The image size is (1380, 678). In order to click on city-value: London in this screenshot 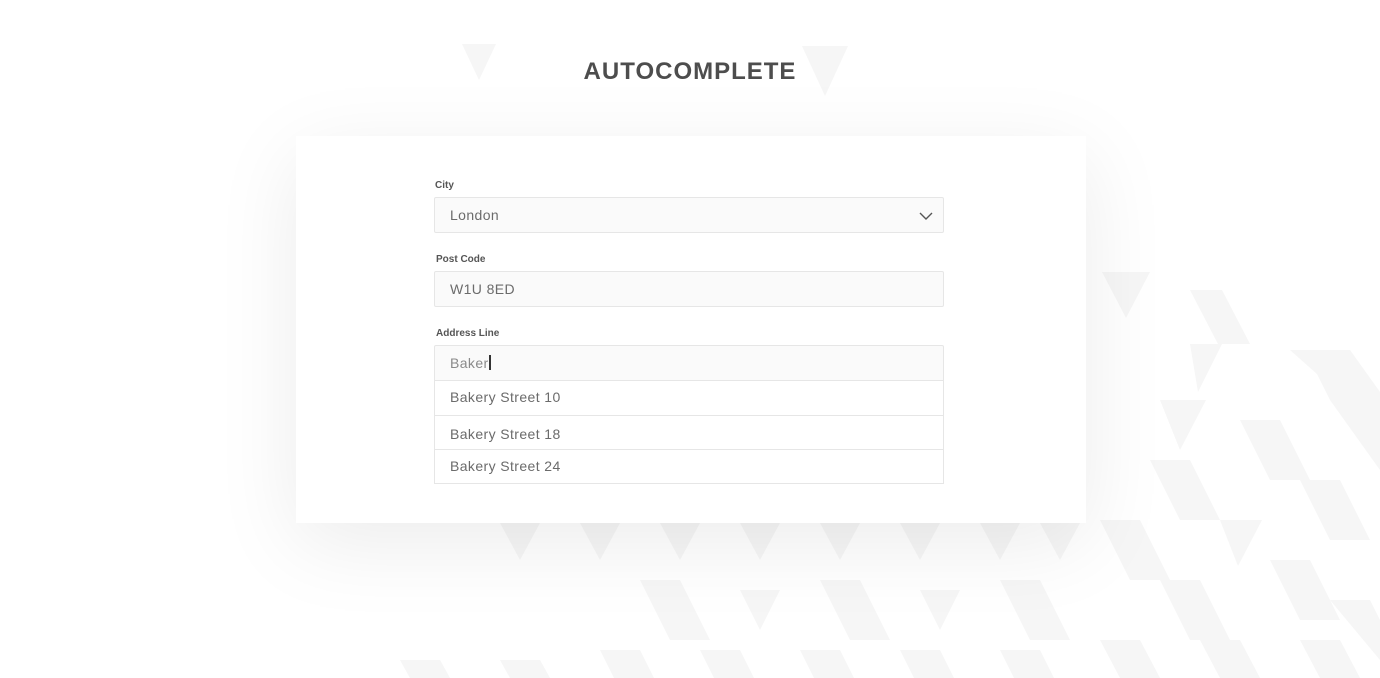, I will do `click(475, 215)`.